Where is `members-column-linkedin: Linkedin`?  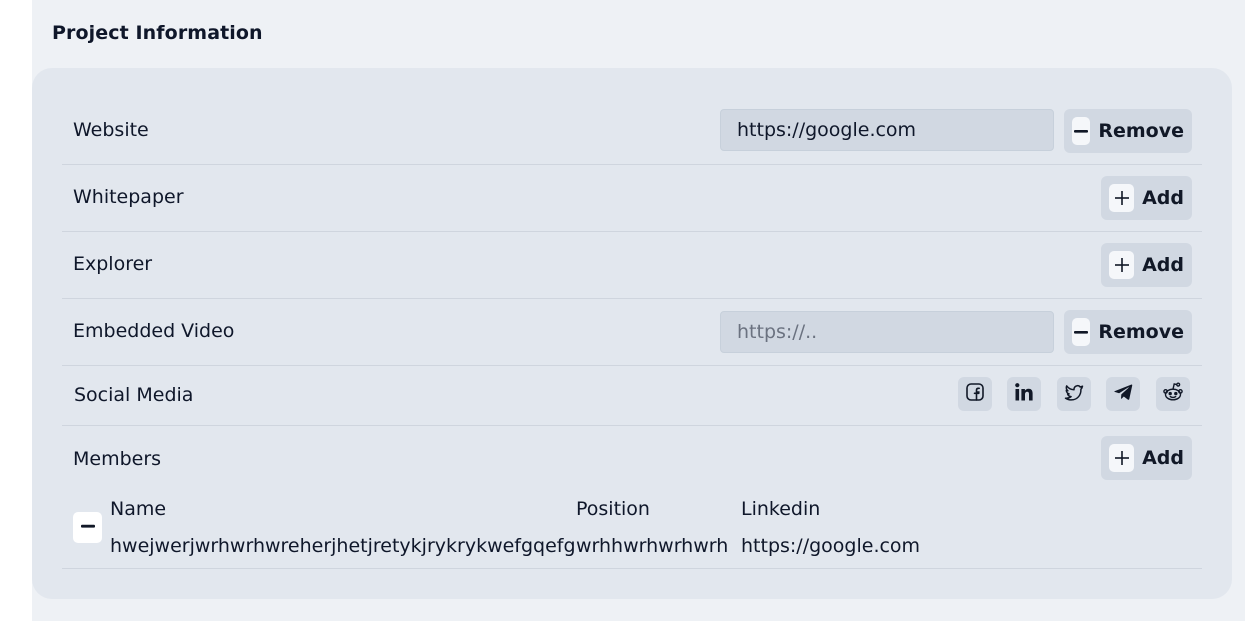
members-column-linkedin: Linkedin is located at coordinates (781, 509).